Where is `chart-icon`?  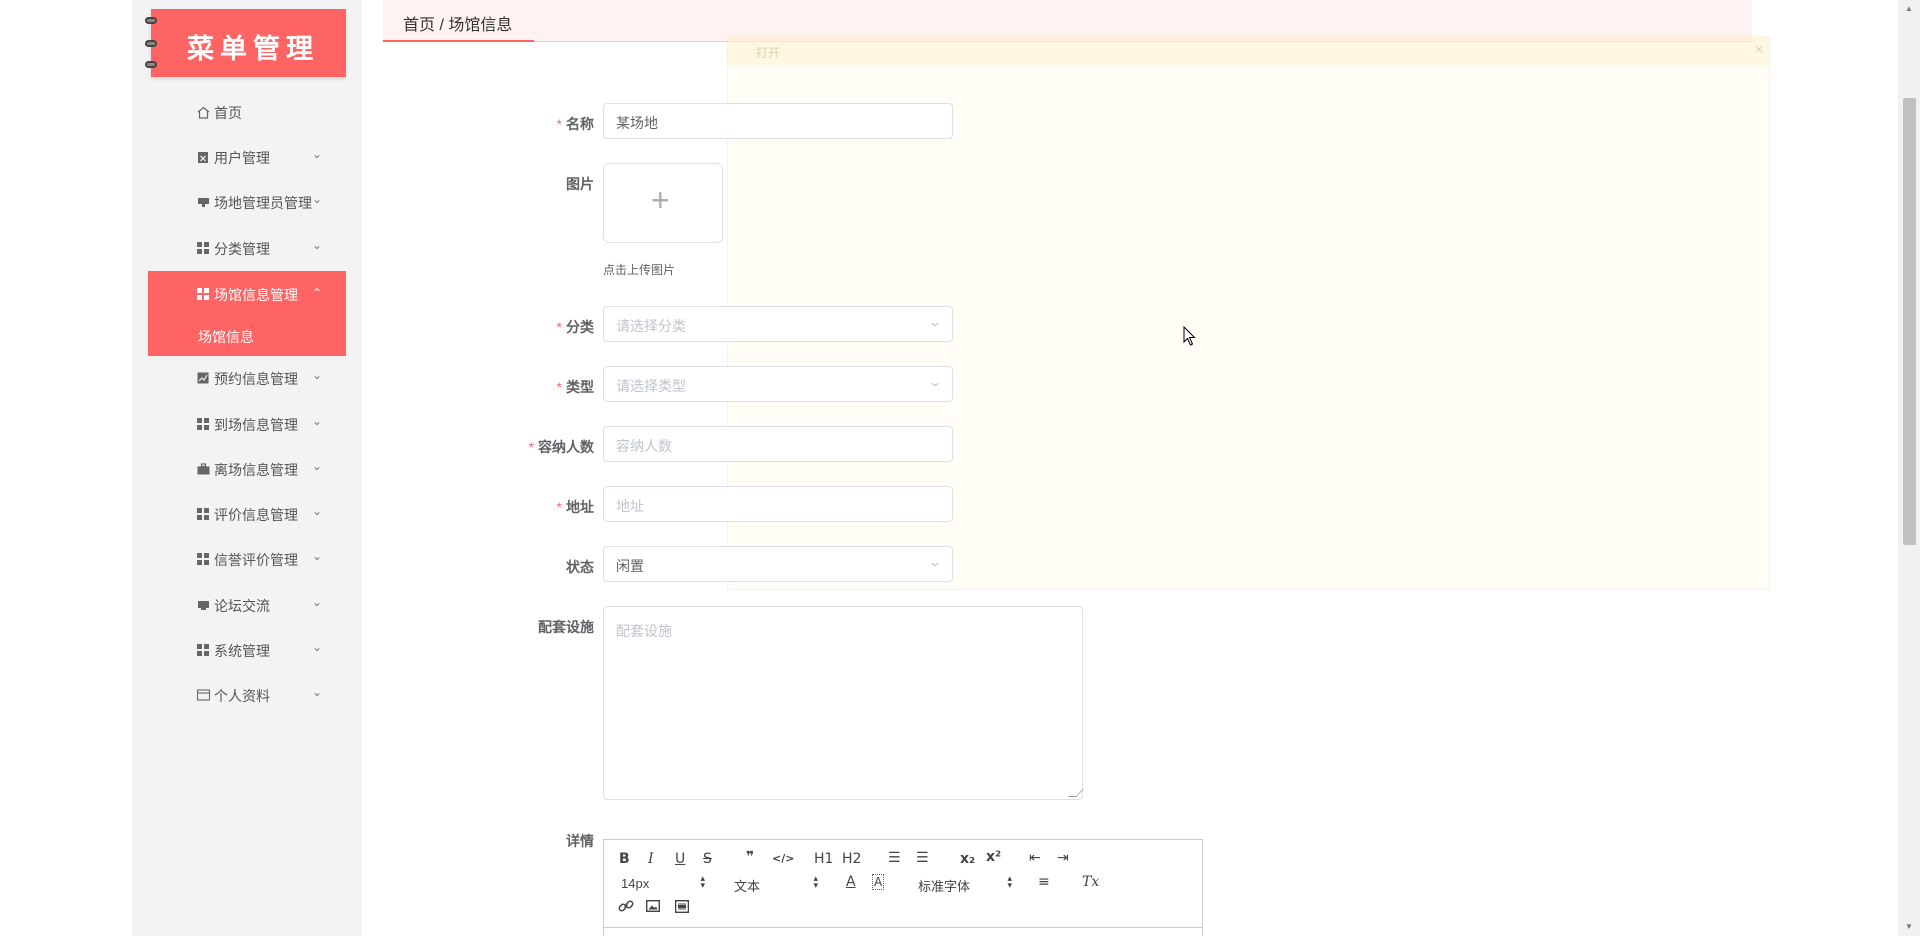 chart-icon is located at coordinates (203, 378).